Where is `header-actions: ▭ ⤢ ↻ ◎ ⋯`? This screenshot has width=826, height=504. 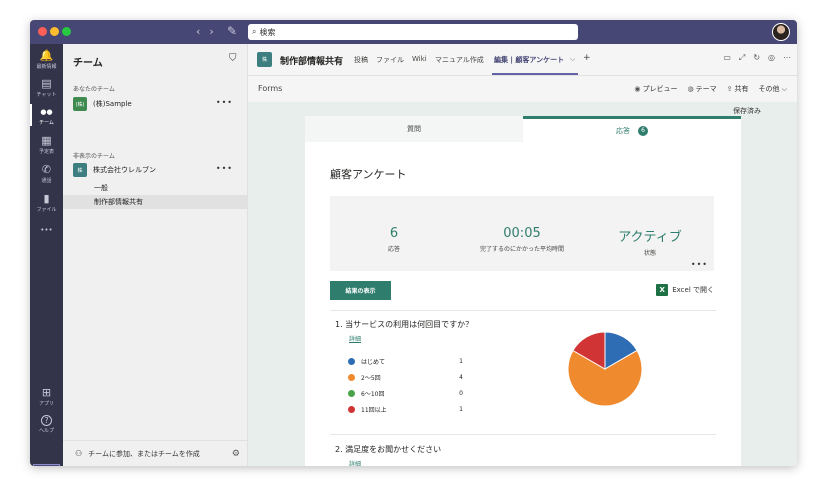
header-actions: ▭ ⤢ ↻ ◎ ⋯ is located at coordinates (757, 58).